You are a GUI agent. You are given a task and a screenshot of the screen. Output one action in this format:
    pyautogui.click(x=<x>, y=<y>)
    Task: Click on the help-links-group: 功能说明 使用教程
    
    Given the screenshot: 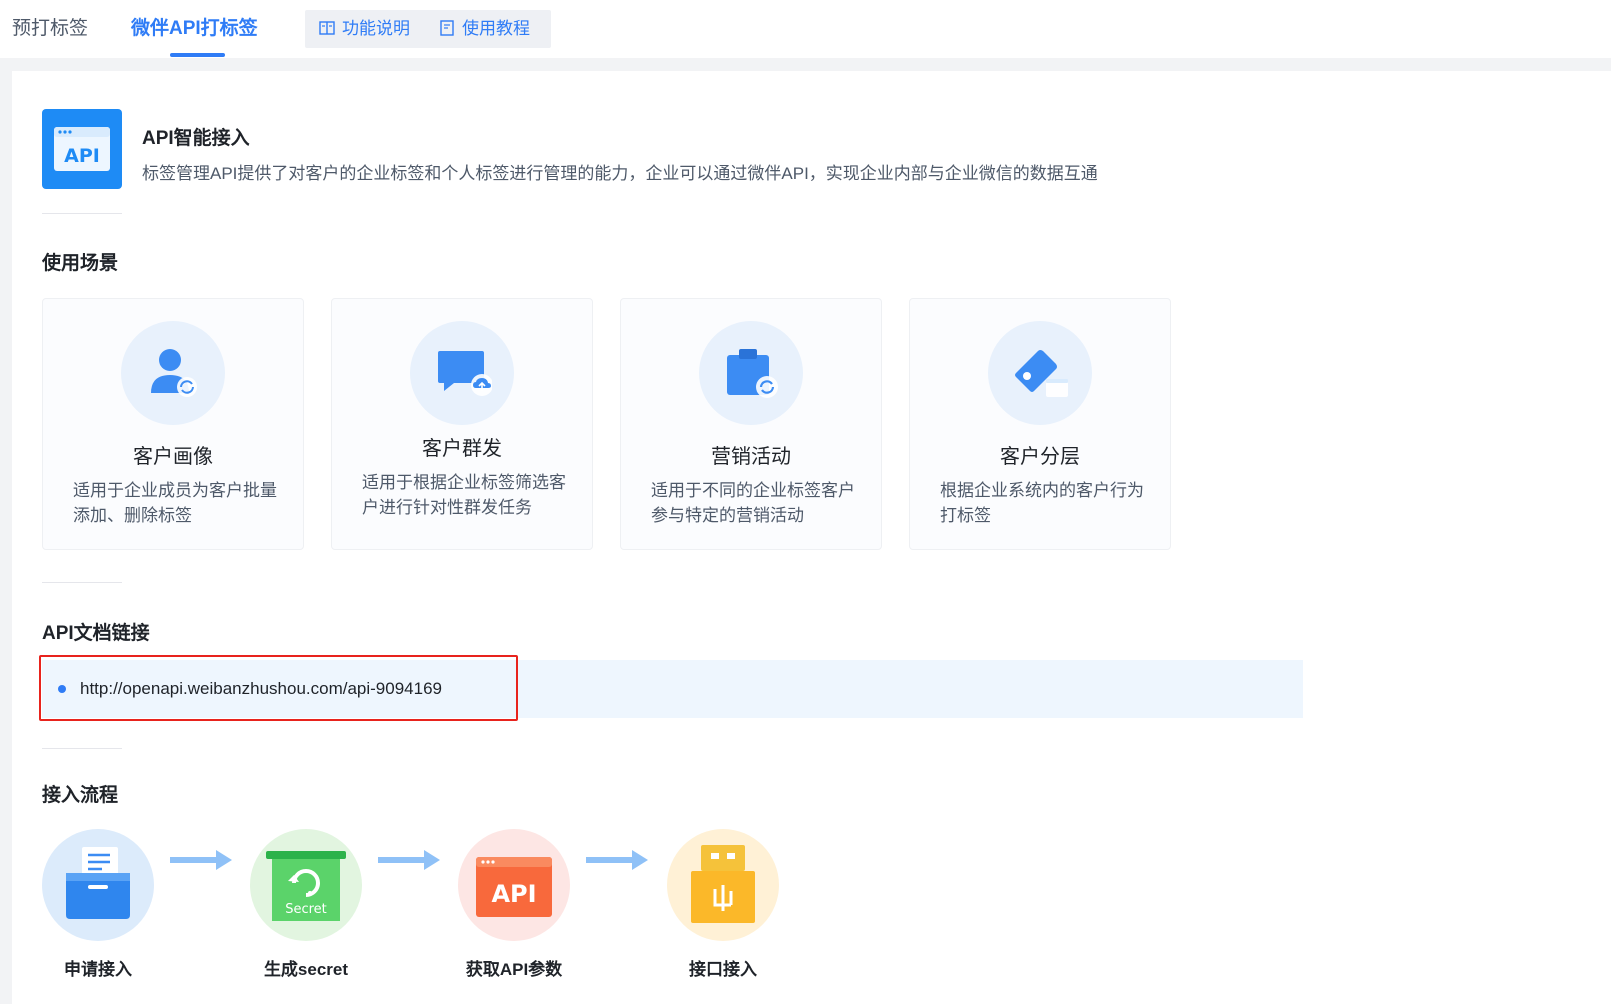 What is the action you would take?
    pyautogui.click(x=428, y=29)
    